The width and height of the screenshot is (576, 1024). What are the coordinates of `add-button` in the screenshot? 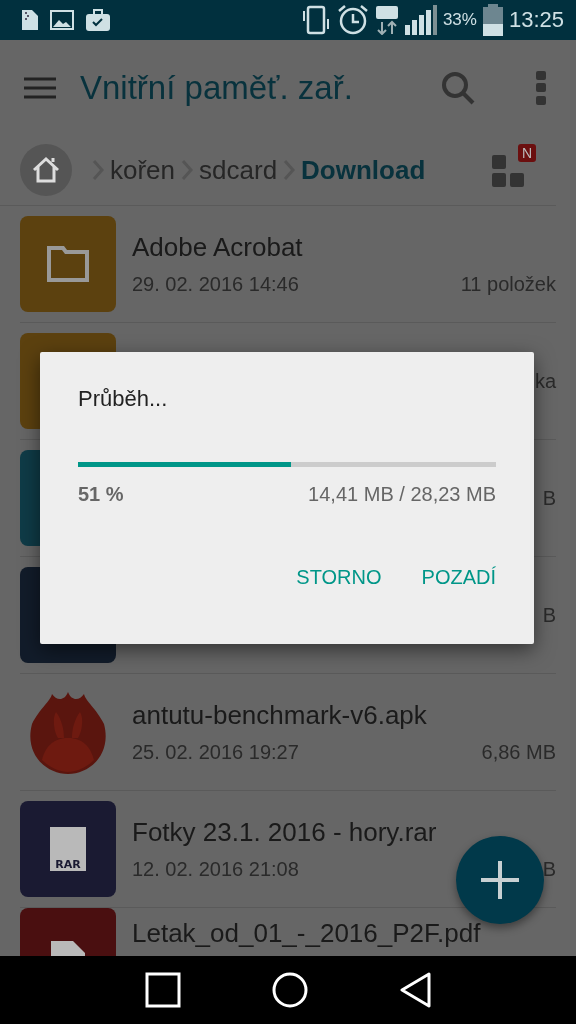 It's located at (500, 880).